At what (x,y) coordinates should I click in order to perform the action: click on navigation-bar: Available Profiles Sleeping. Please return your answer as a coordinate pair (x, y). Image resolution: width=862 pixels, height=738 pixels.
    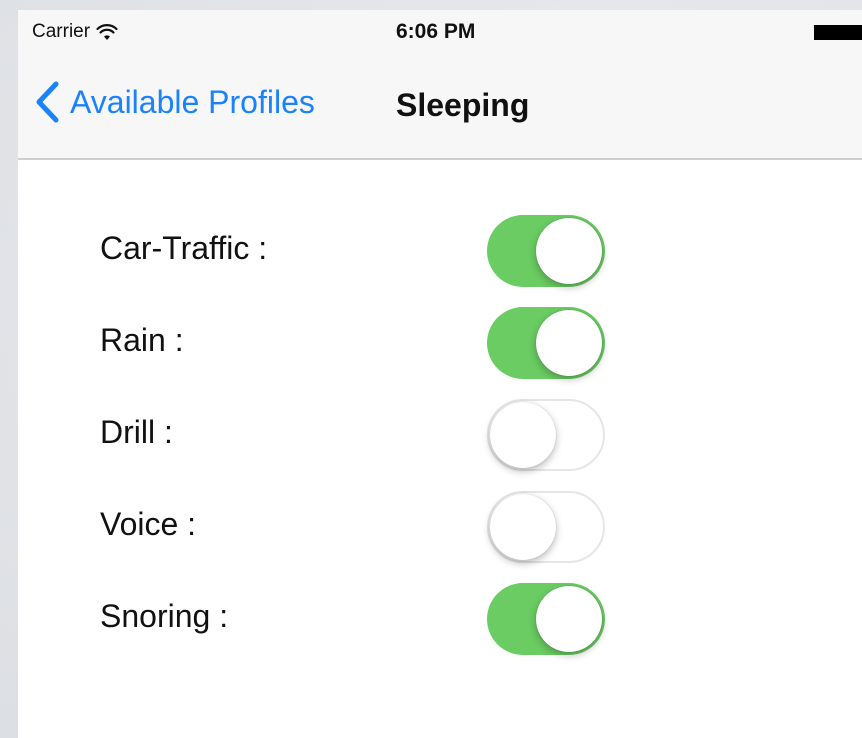
    Looking at the image, I should click on (440, 108).